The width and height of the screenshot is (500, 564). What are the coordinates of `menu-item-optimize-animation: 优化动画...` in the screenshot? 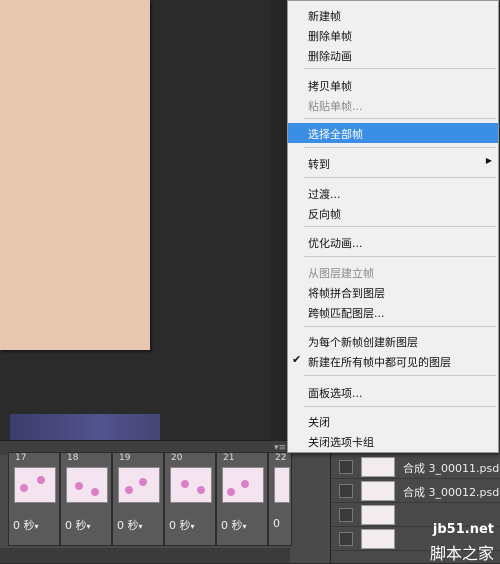 It's located at (393, 242).